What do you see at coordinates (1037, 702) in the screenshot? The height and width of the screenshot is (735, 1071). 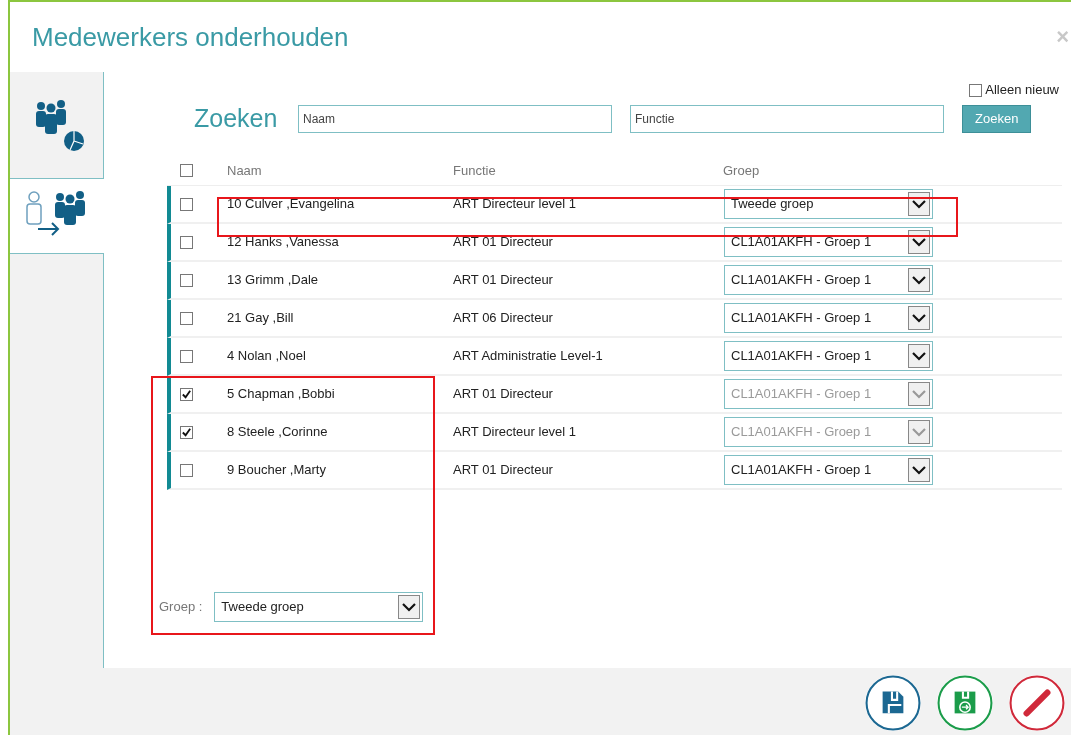 I see `cancel-button` at bounding box center [1037, 702].